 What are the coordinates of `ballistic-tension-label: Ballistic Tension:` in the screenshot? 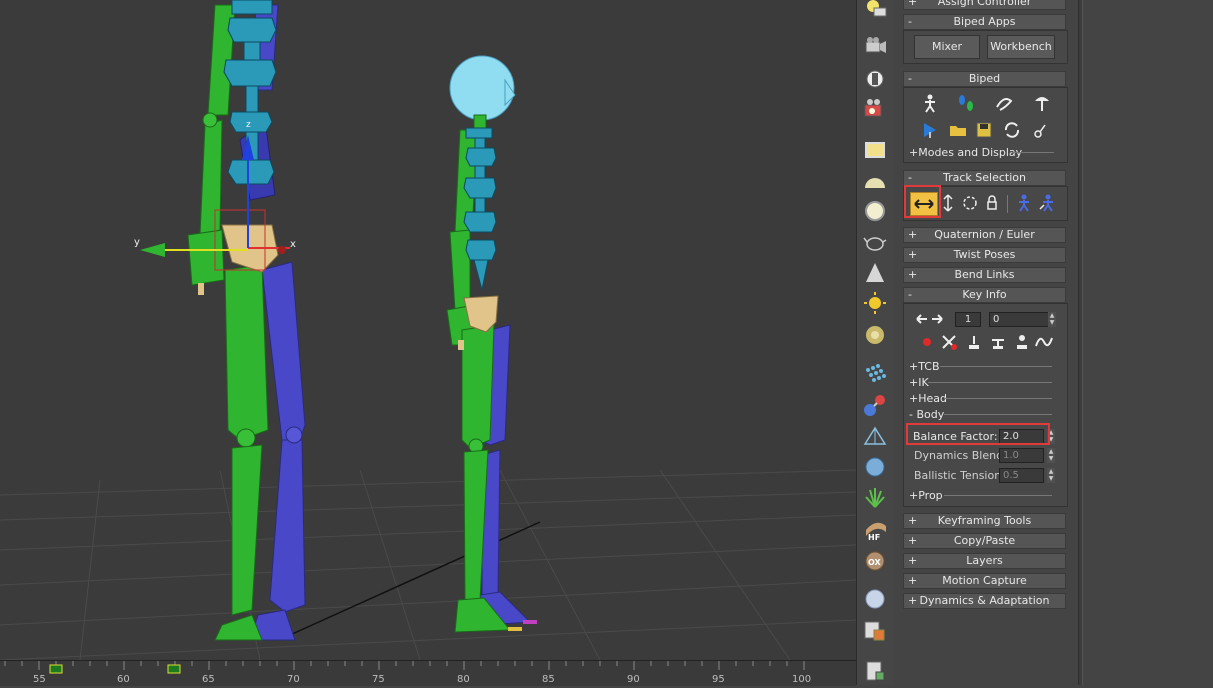 It's located at (959, 475).